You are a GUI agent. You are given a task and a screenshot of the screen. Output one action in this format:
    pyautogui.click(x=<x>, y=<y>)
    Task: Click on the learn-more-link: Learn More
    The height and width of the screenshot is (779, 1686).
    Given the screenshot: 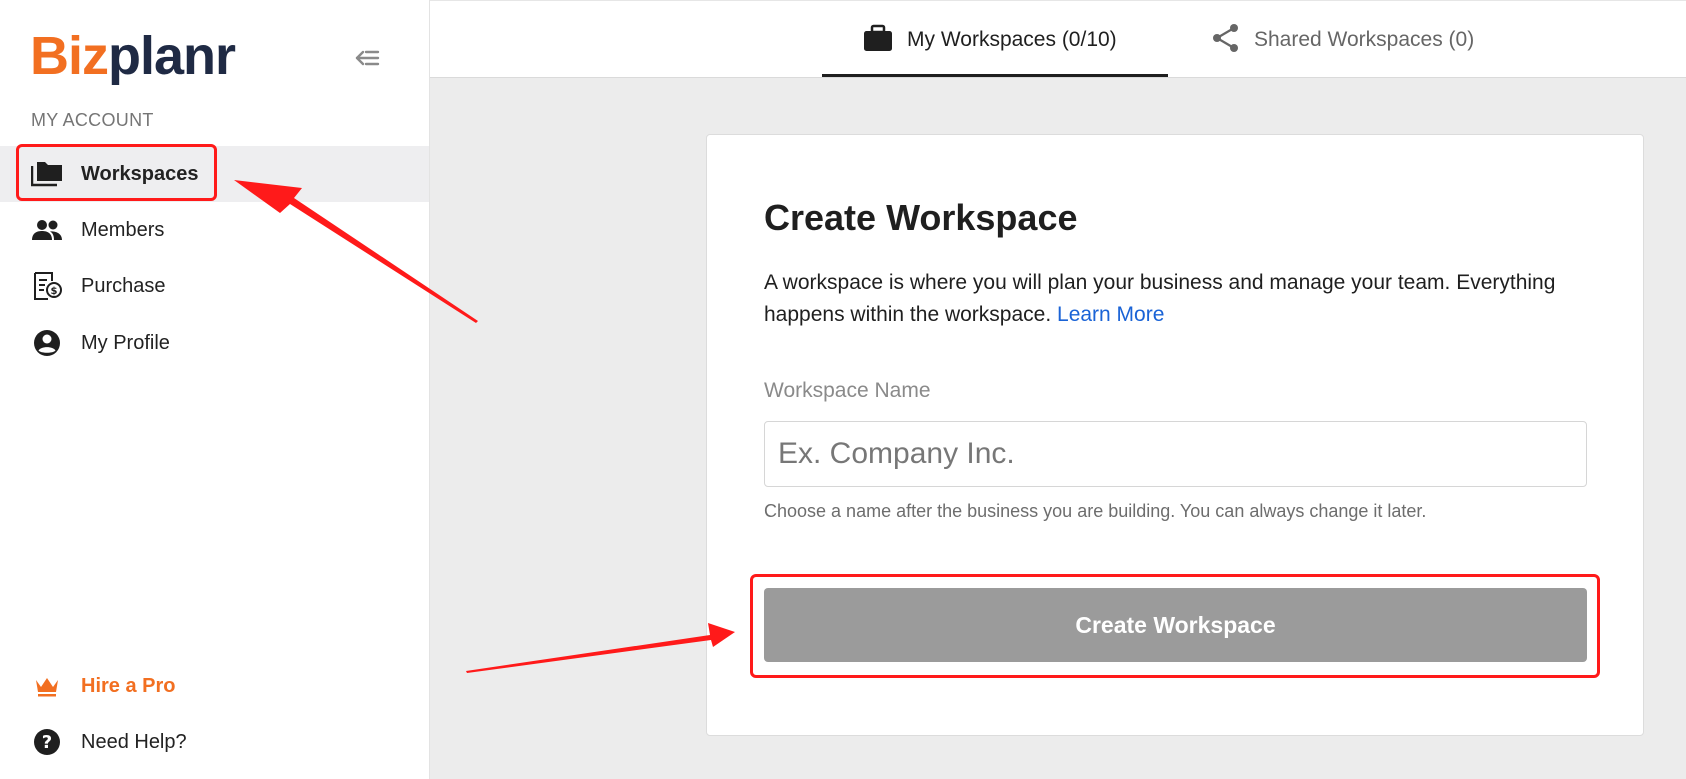 What is the action you would take?
    pyautogui.click(x=1110, y=314)
    